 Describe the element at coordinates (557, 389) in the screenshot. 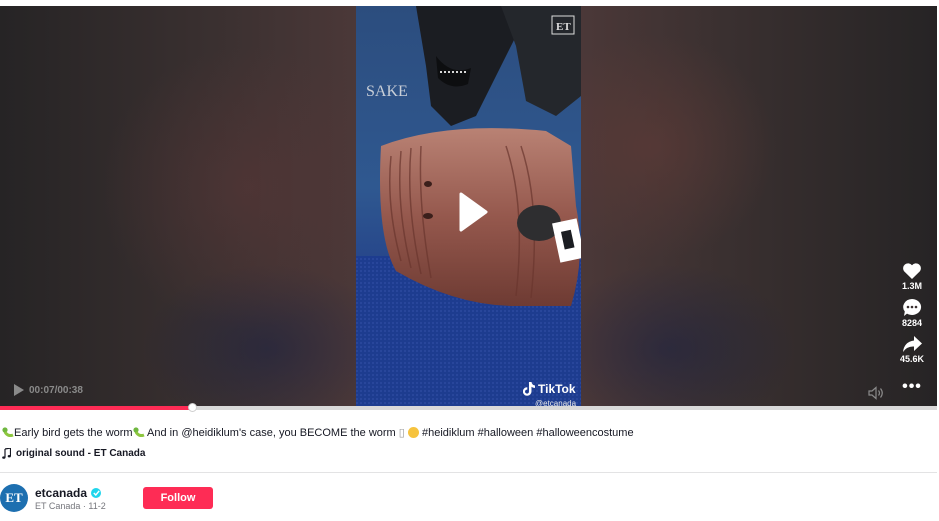

I see `tiktok-brand-text: TikTok` at that location.